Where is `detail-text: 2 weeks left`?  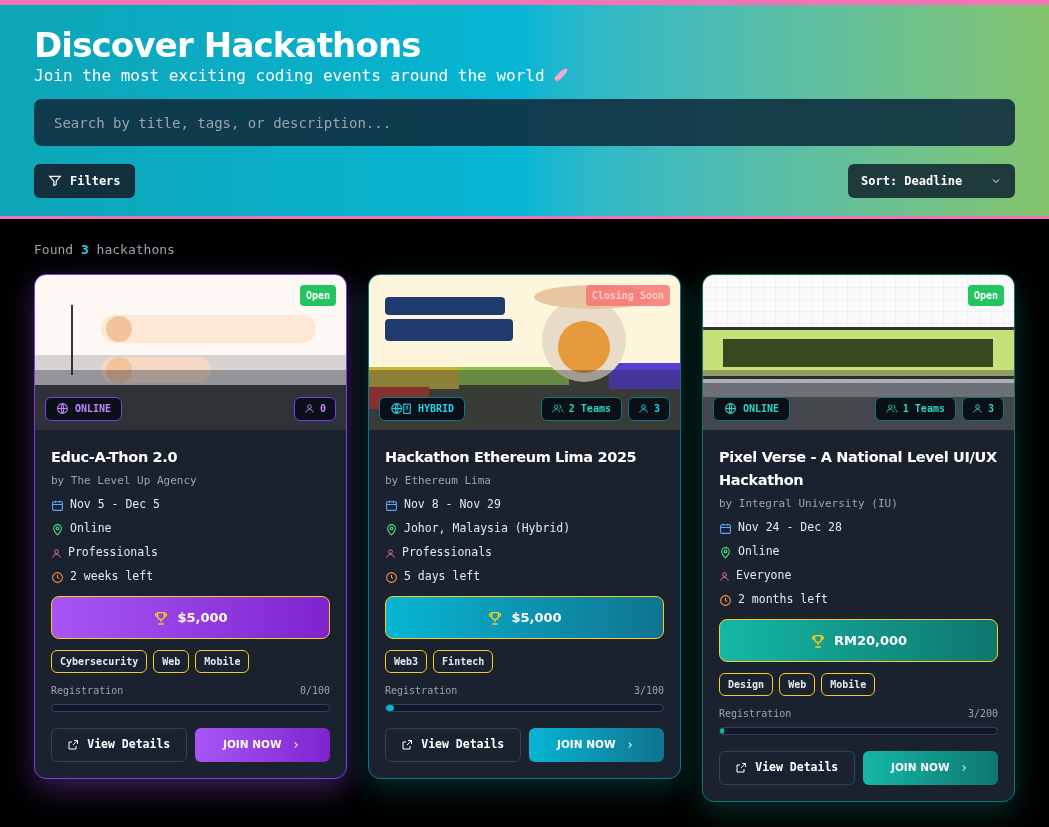
detail-text: 2 weeks left is located at coordinates (112, 577).